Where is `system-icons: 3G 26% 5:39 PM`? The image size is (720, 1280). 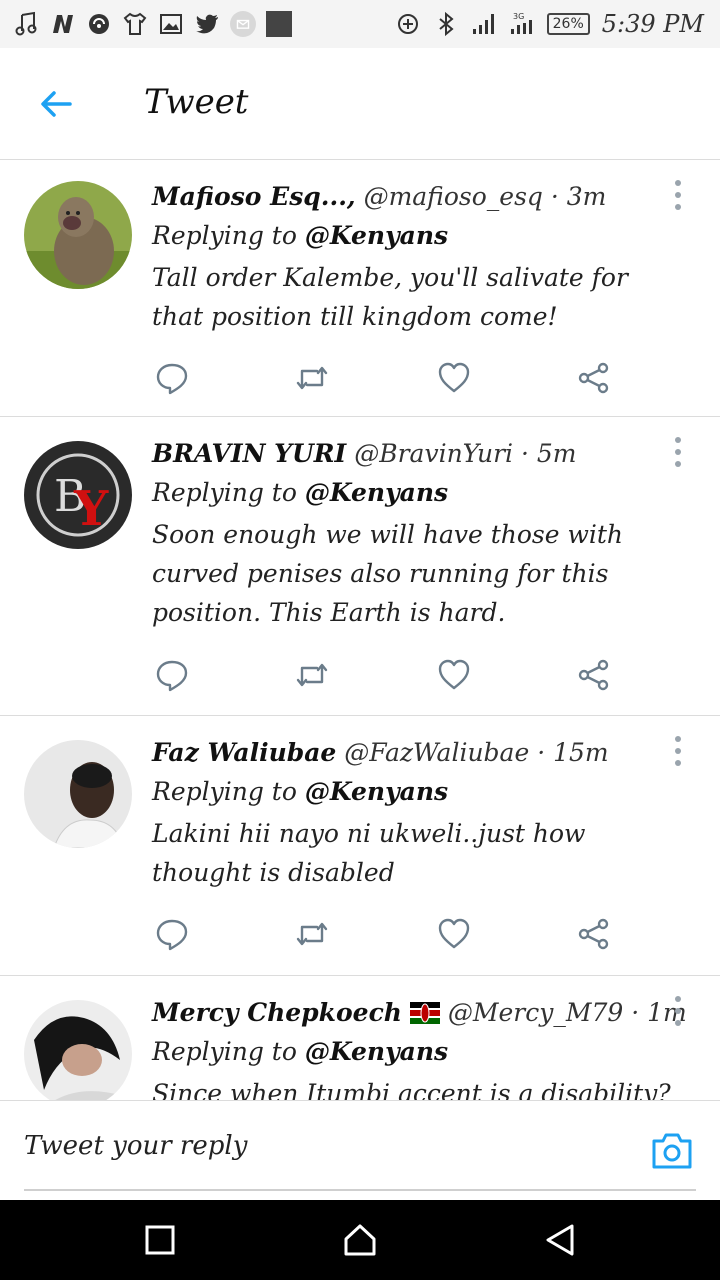 system-icons: 3G 26% 5:39 PM is located at coordinates (549, 24).